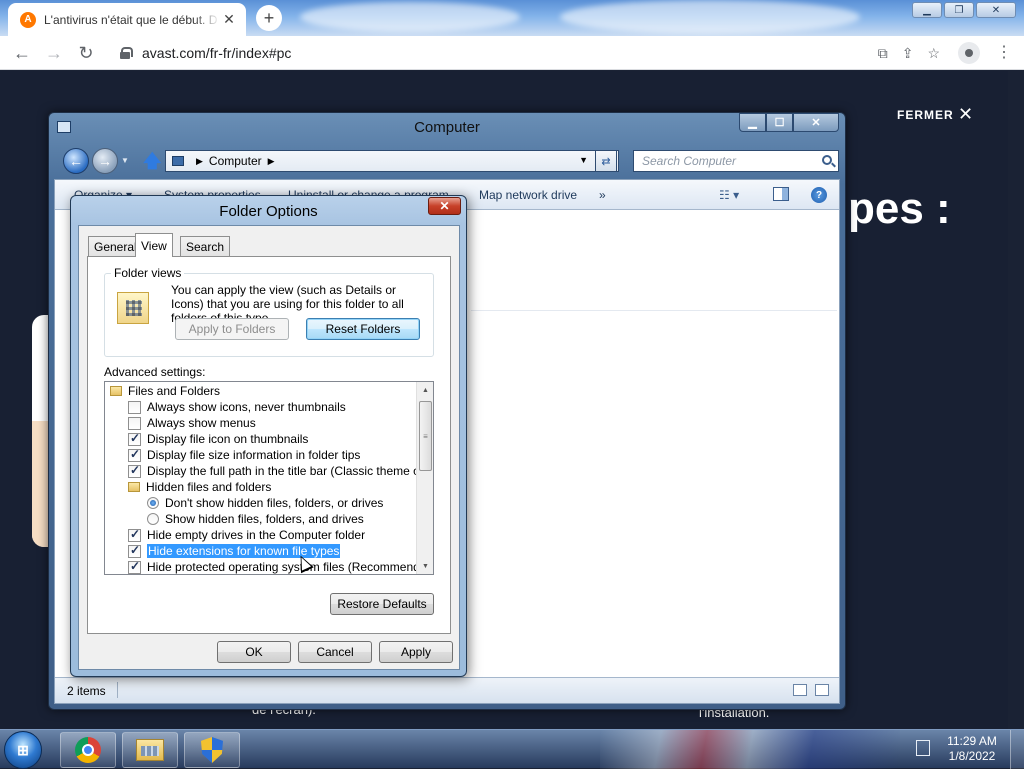 This screenshot has height=769, width=1024. What do you see at coordinates (602, 195) in the screenshot?
I see `more-commands-chevron: »` at bounding box center [602, 195].